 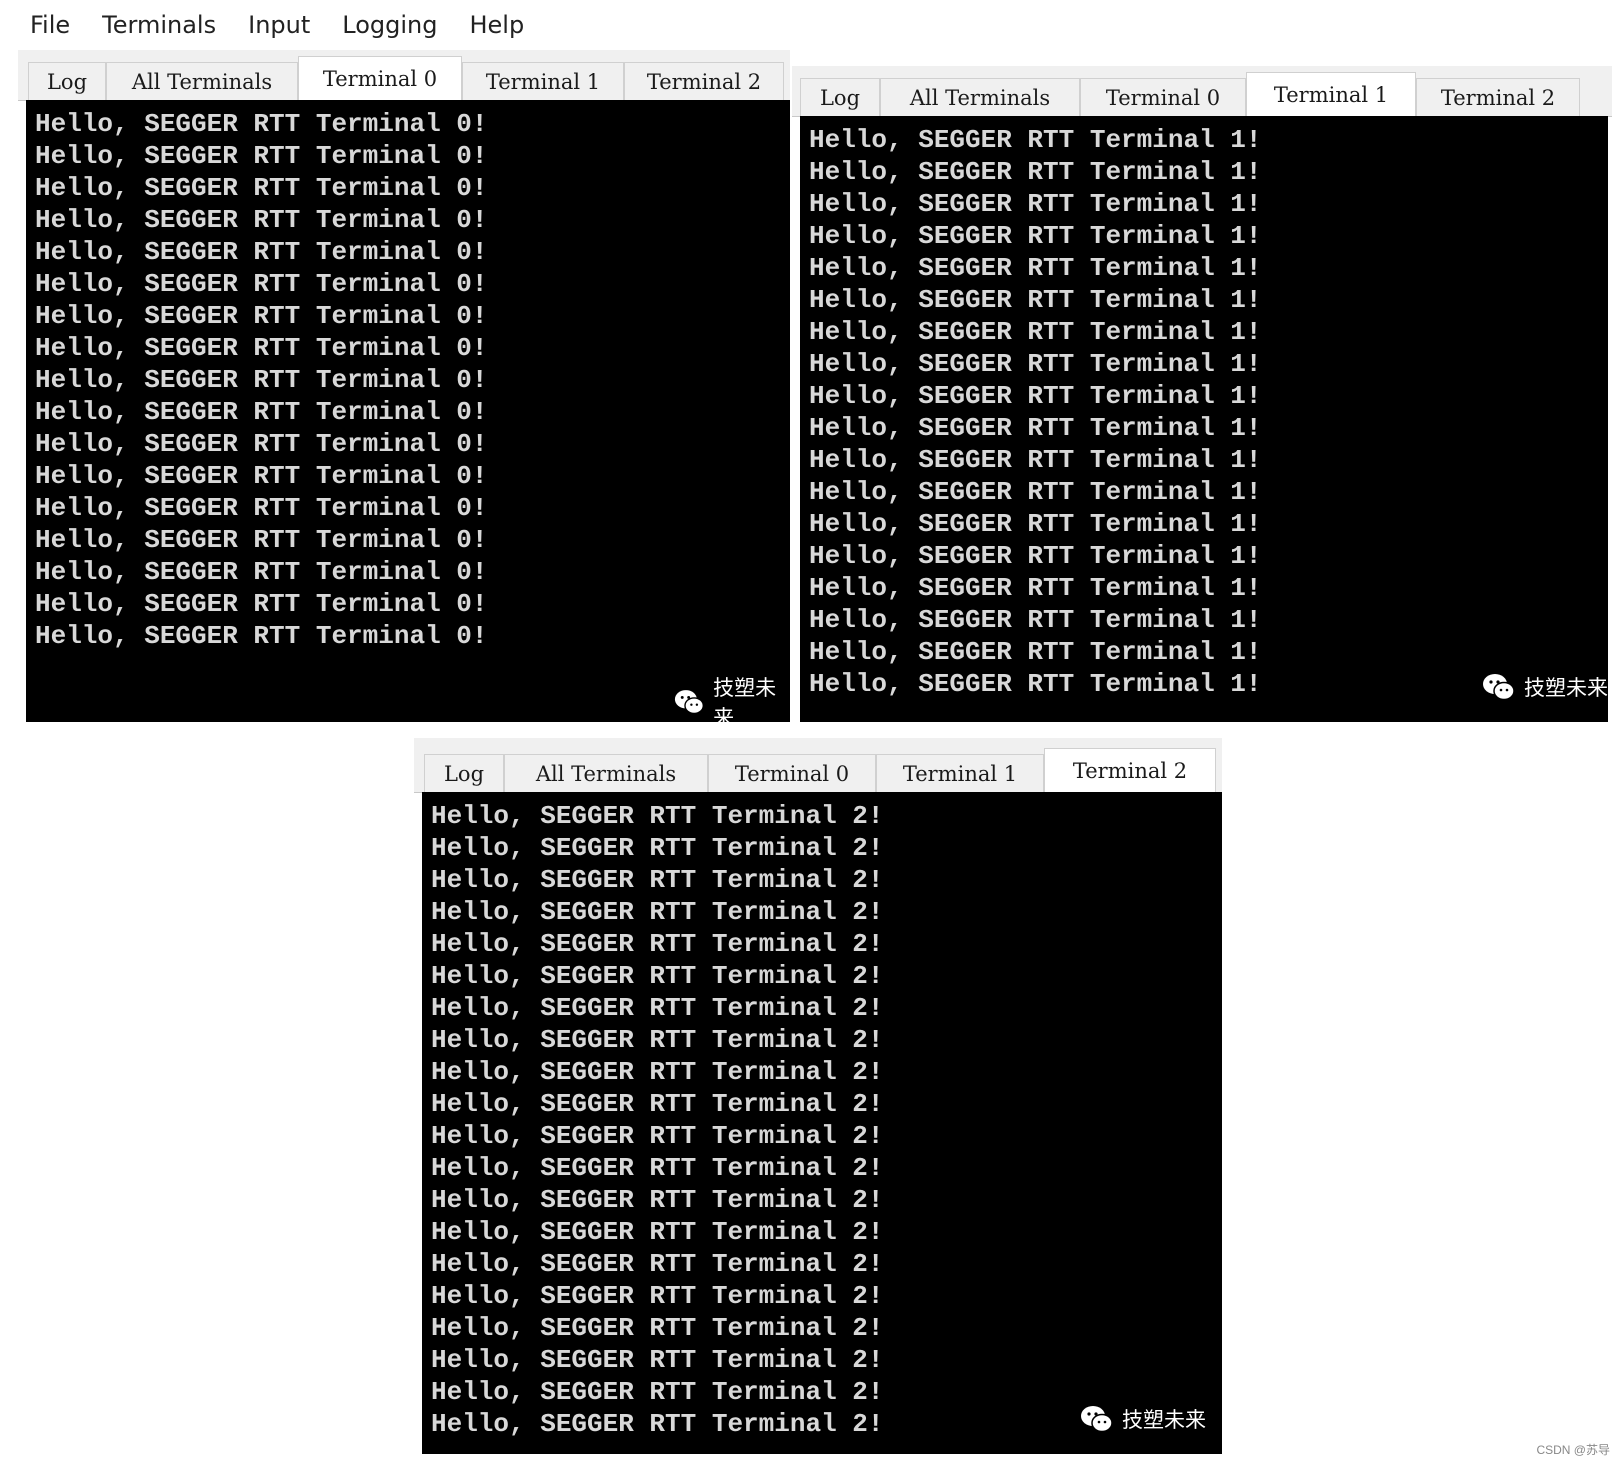 I want to click on menu-input: Input, so click(x=279, y=25).